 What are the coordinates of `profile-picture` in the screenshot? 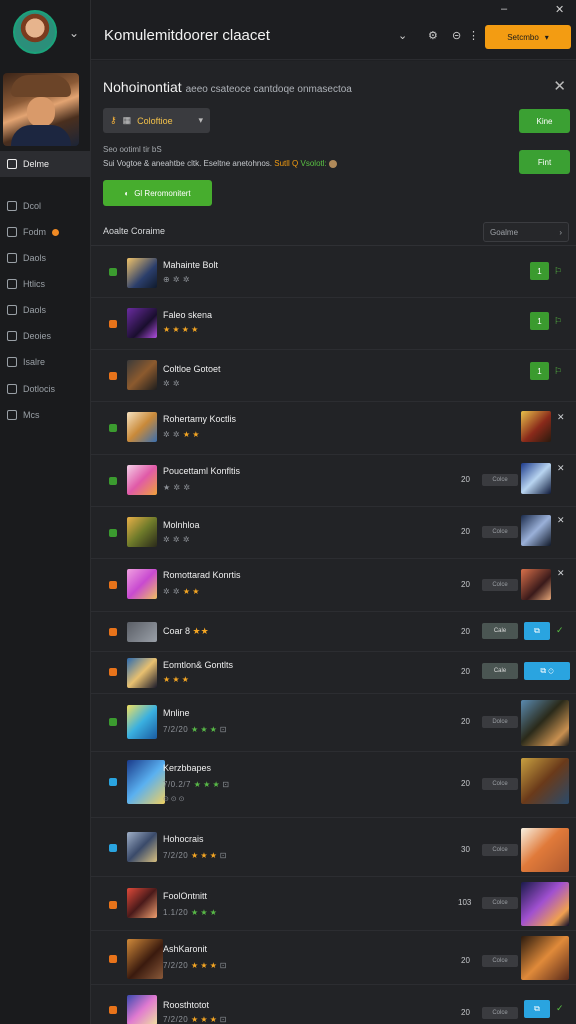 It's located at (41, 109).